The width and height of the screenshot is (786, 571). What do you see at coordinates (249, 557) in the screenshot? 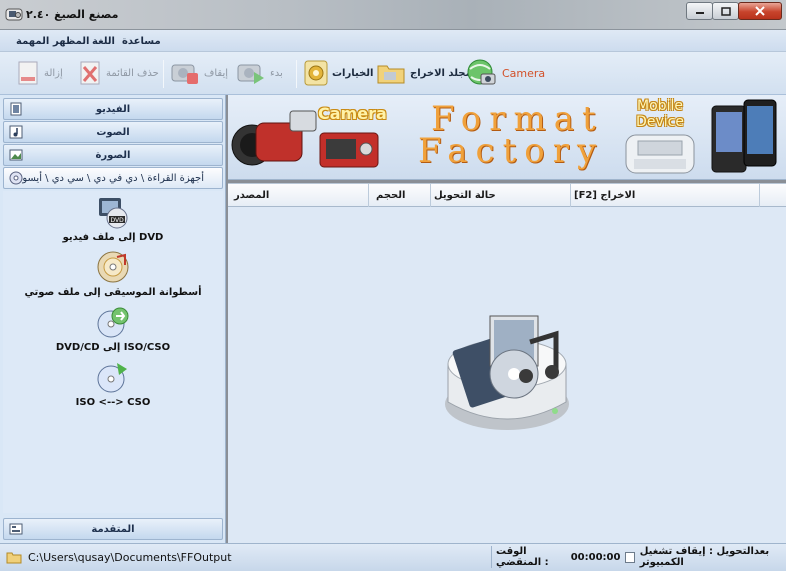
I see `output-path: C:\Users\qusay\Documents\FFOutput` at bounding box center [249, 557].